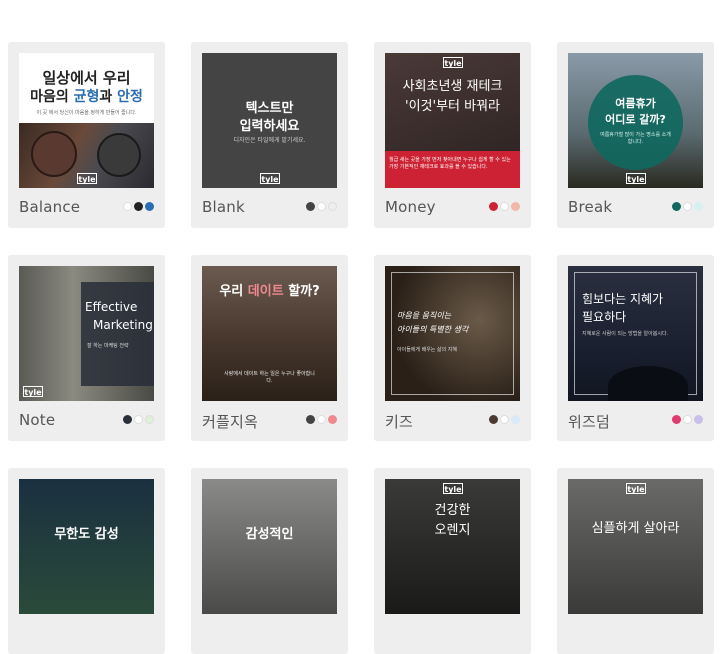 The width and height of the screenshot is (720, 654). I want to click on thumb-subtitle: 아이들에게 배우는 삶의 지혜, so click(427, 350).